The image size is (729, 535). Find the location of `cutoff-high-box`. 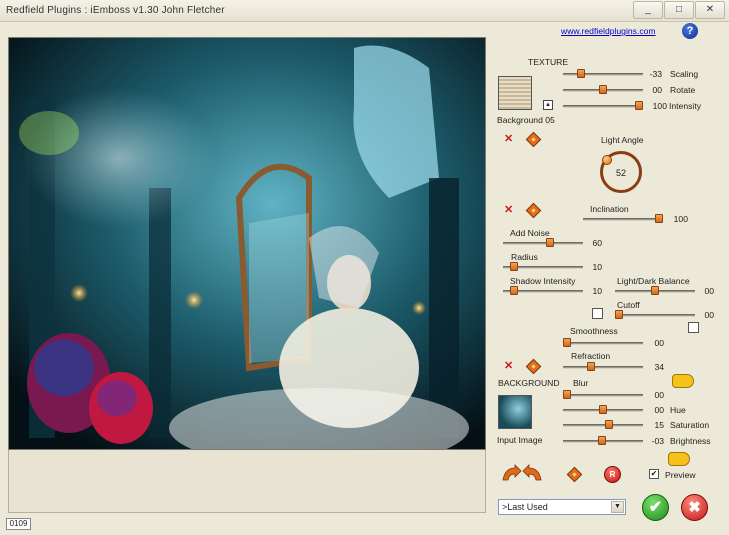

cutoff-high-box is located at coordinates (693, 327).